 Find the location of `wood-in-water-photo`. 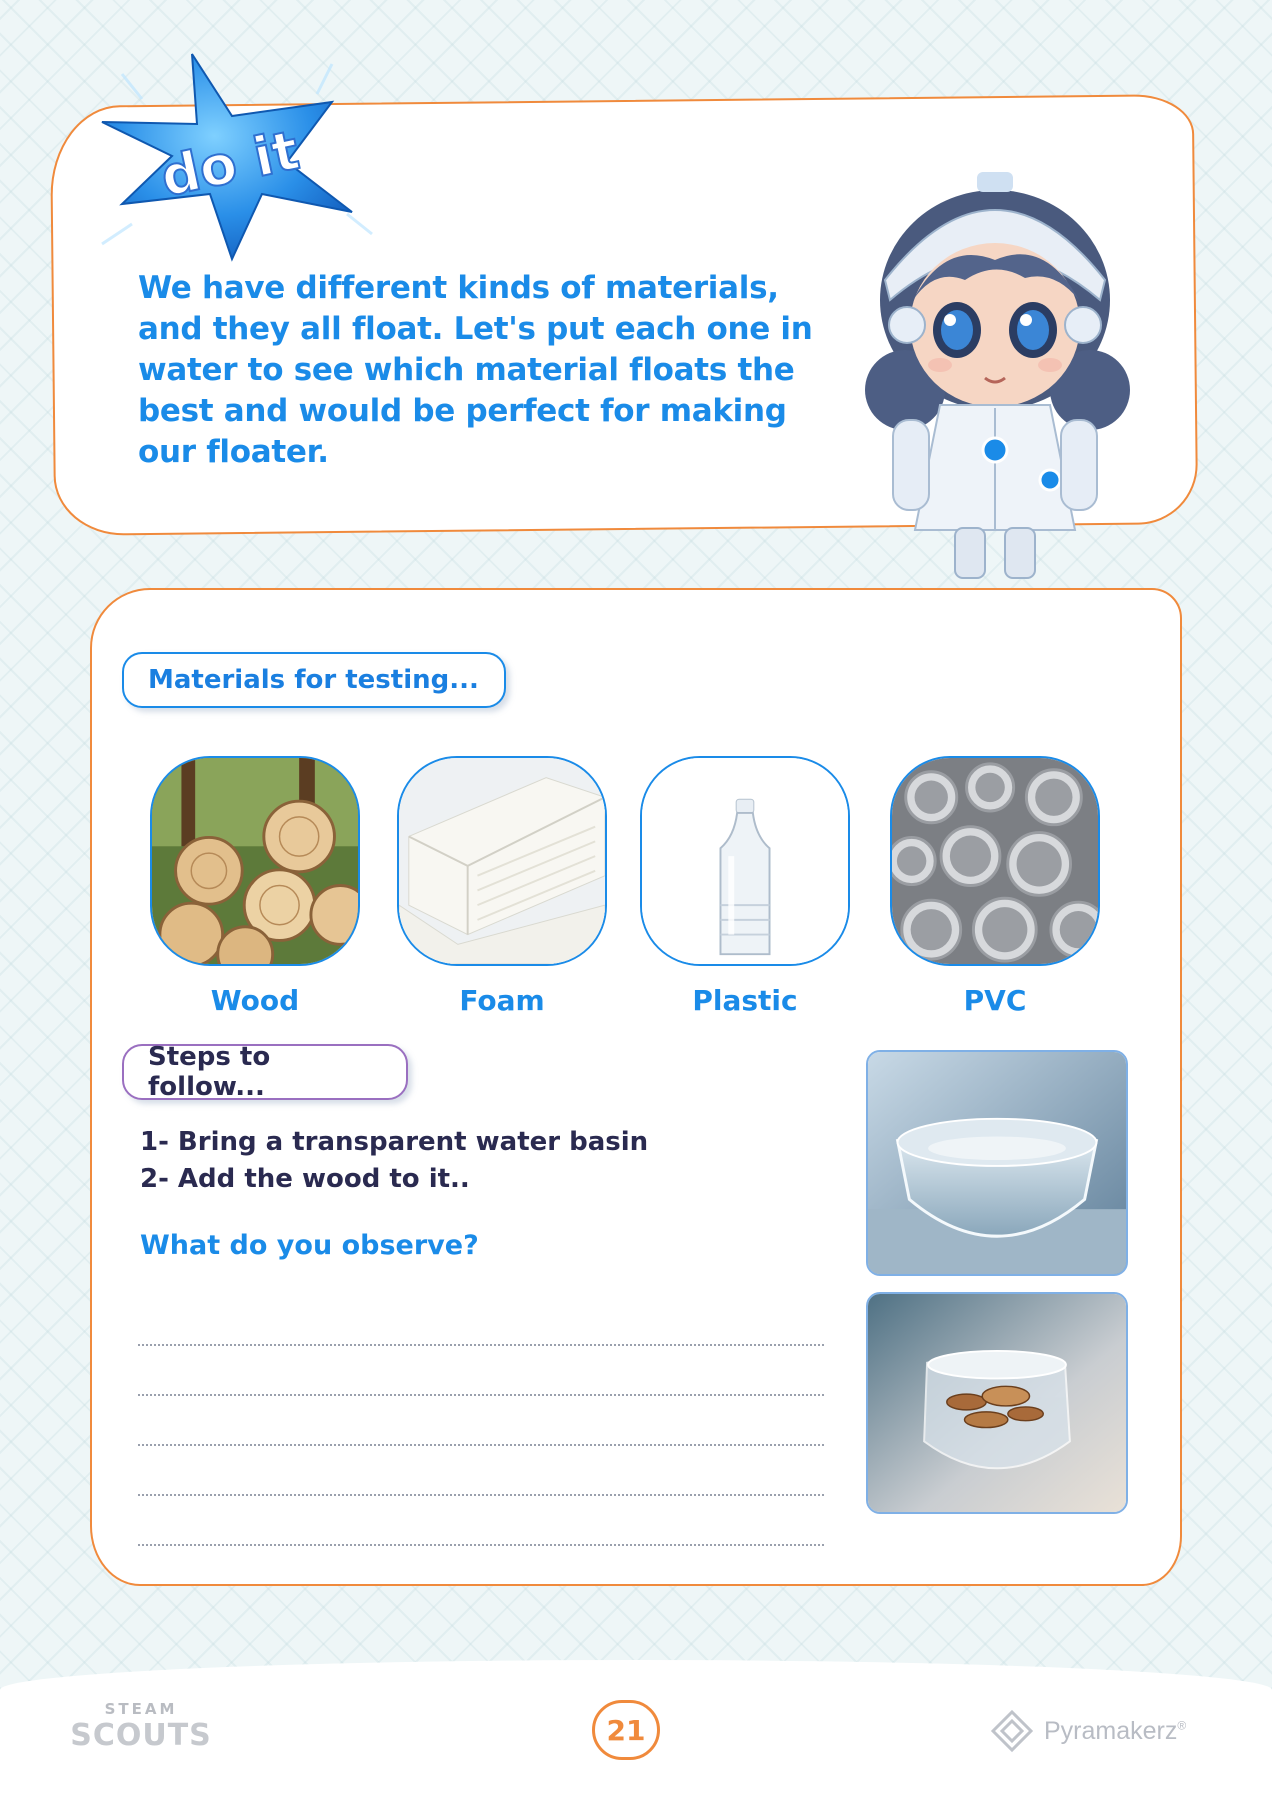

wood-in-water-photo is located at coordinates (997, 1403).